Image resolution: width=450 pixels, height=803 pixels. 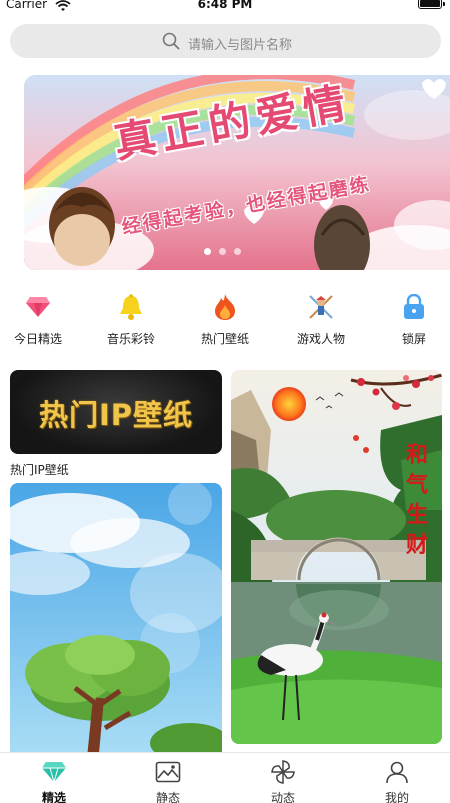 I want to click on bell-icon, so click(x=131, y=307).